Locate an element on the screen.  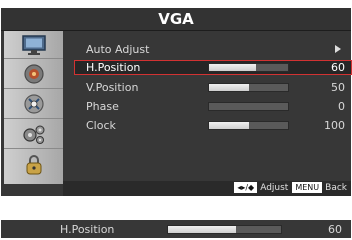
h-position-slider is located at coordinates (248, 67).